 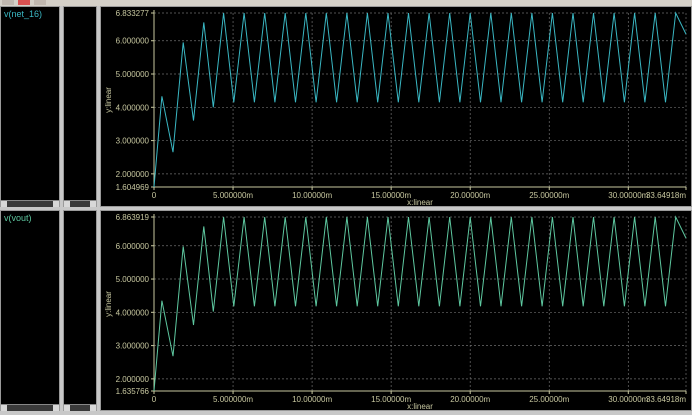 I want to click on signal-label-1: v(net_16), so click(x=23, y=14).